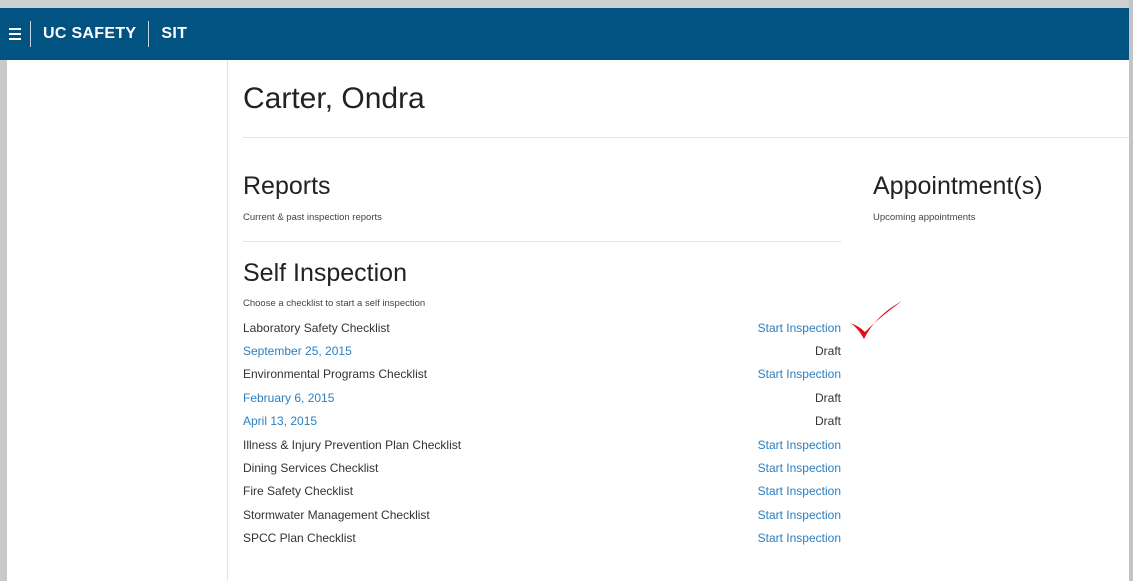  Describe the element at coordinates (312, 217) in the screenshot. I see `reports-subtitle: Current & past inspection reports` at that location.